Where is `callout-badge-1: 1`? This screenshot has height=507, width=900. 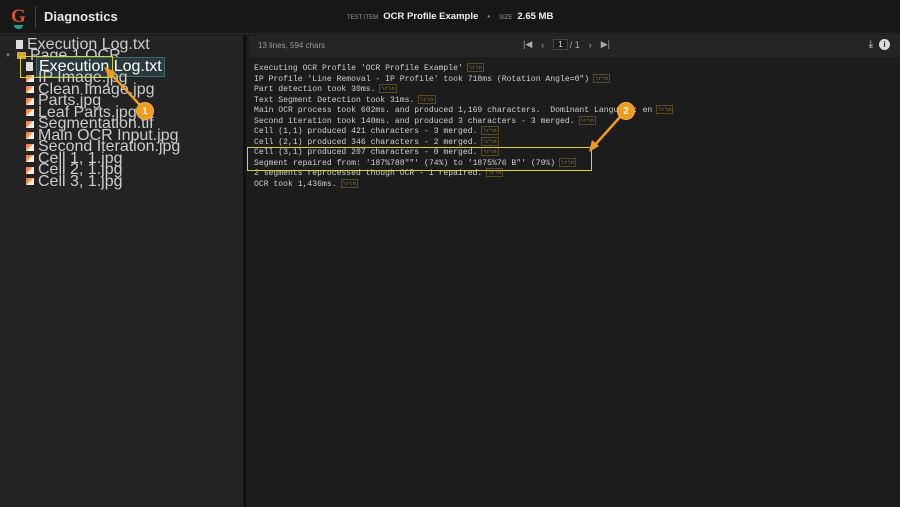
callout-badge-1: 1 is located at coordinates (145, 111).